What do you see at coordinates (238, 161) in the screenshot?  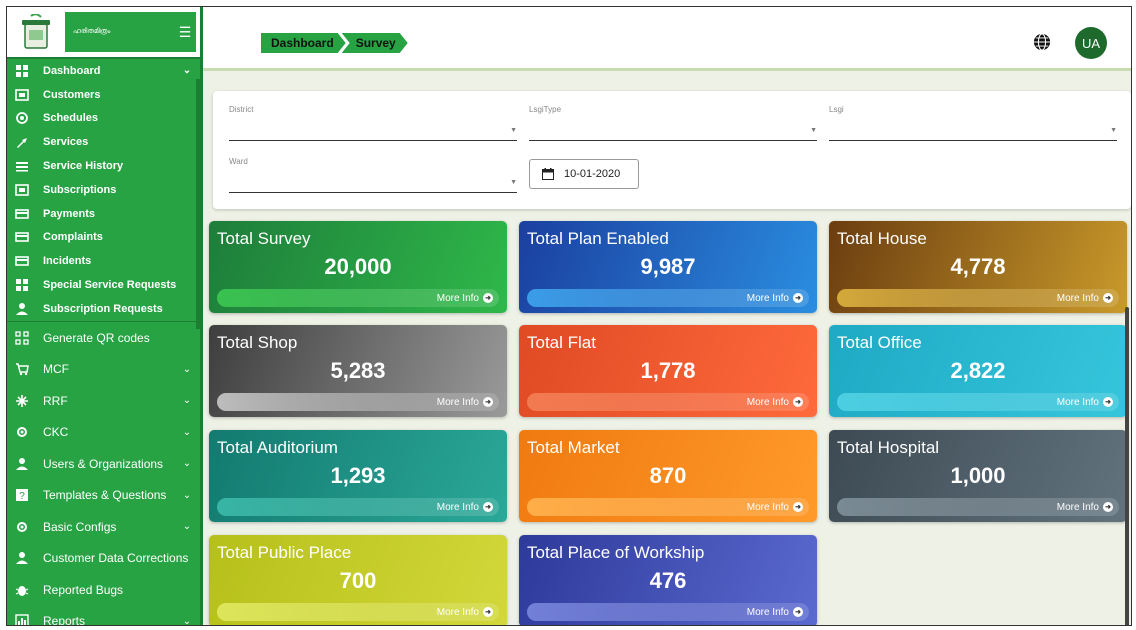 I see `ward-label: Ward` at bounding box center [238, 161].